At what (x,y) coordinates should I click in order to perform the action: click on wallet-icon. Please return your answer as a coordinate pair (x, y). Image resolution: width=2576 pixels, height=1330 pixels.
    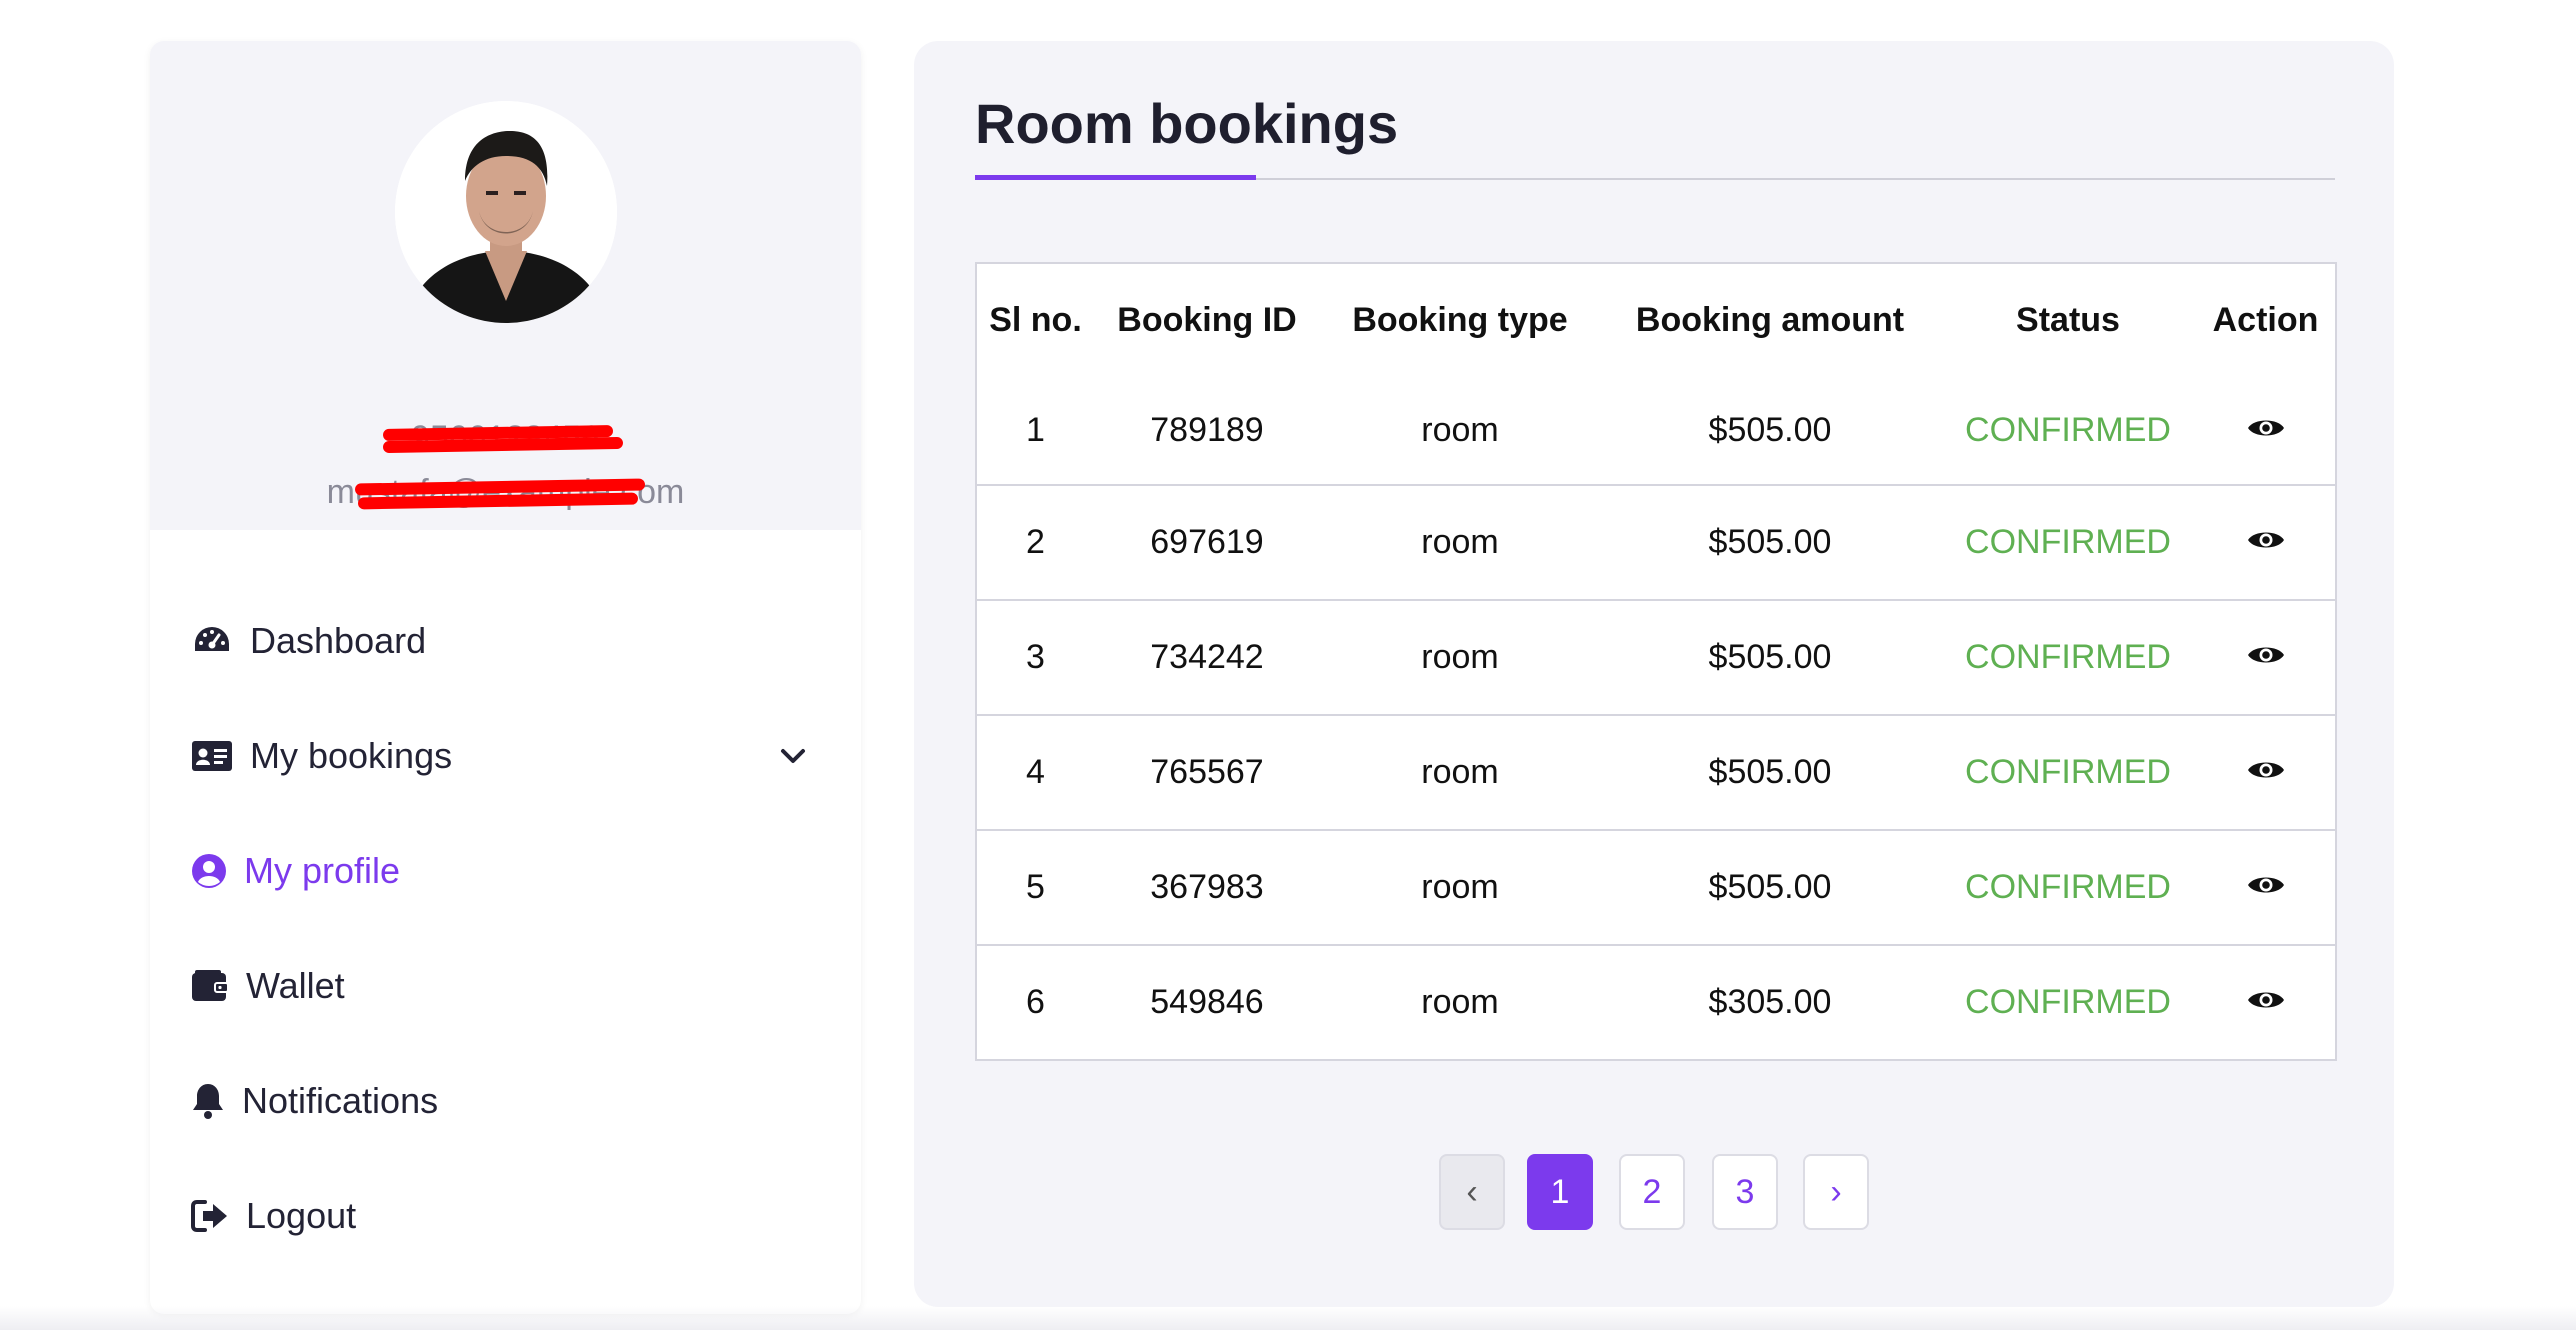
    Looking at the image, I should click on (210, 986).